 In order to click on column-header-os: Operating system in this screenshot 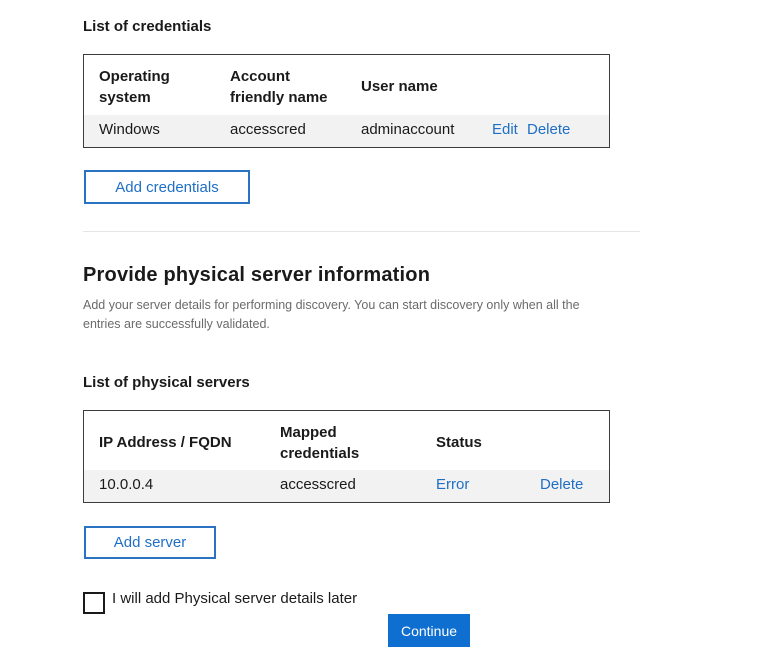, I will do `click(134, 87)`.